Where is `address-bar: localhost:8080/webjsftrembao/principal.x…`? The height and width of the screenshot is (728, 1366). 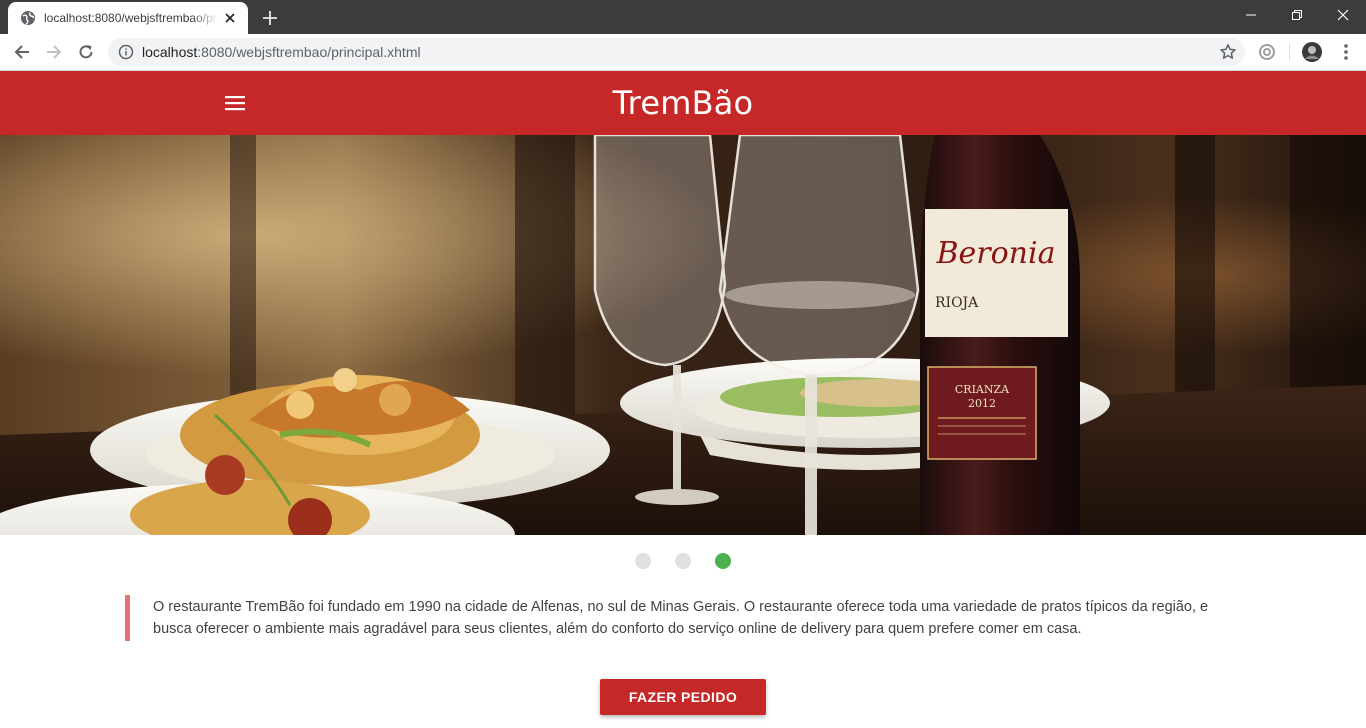
address-bar: localhost:8080/webjsftrembao/principal.x… is located at coordinates (676, 52).